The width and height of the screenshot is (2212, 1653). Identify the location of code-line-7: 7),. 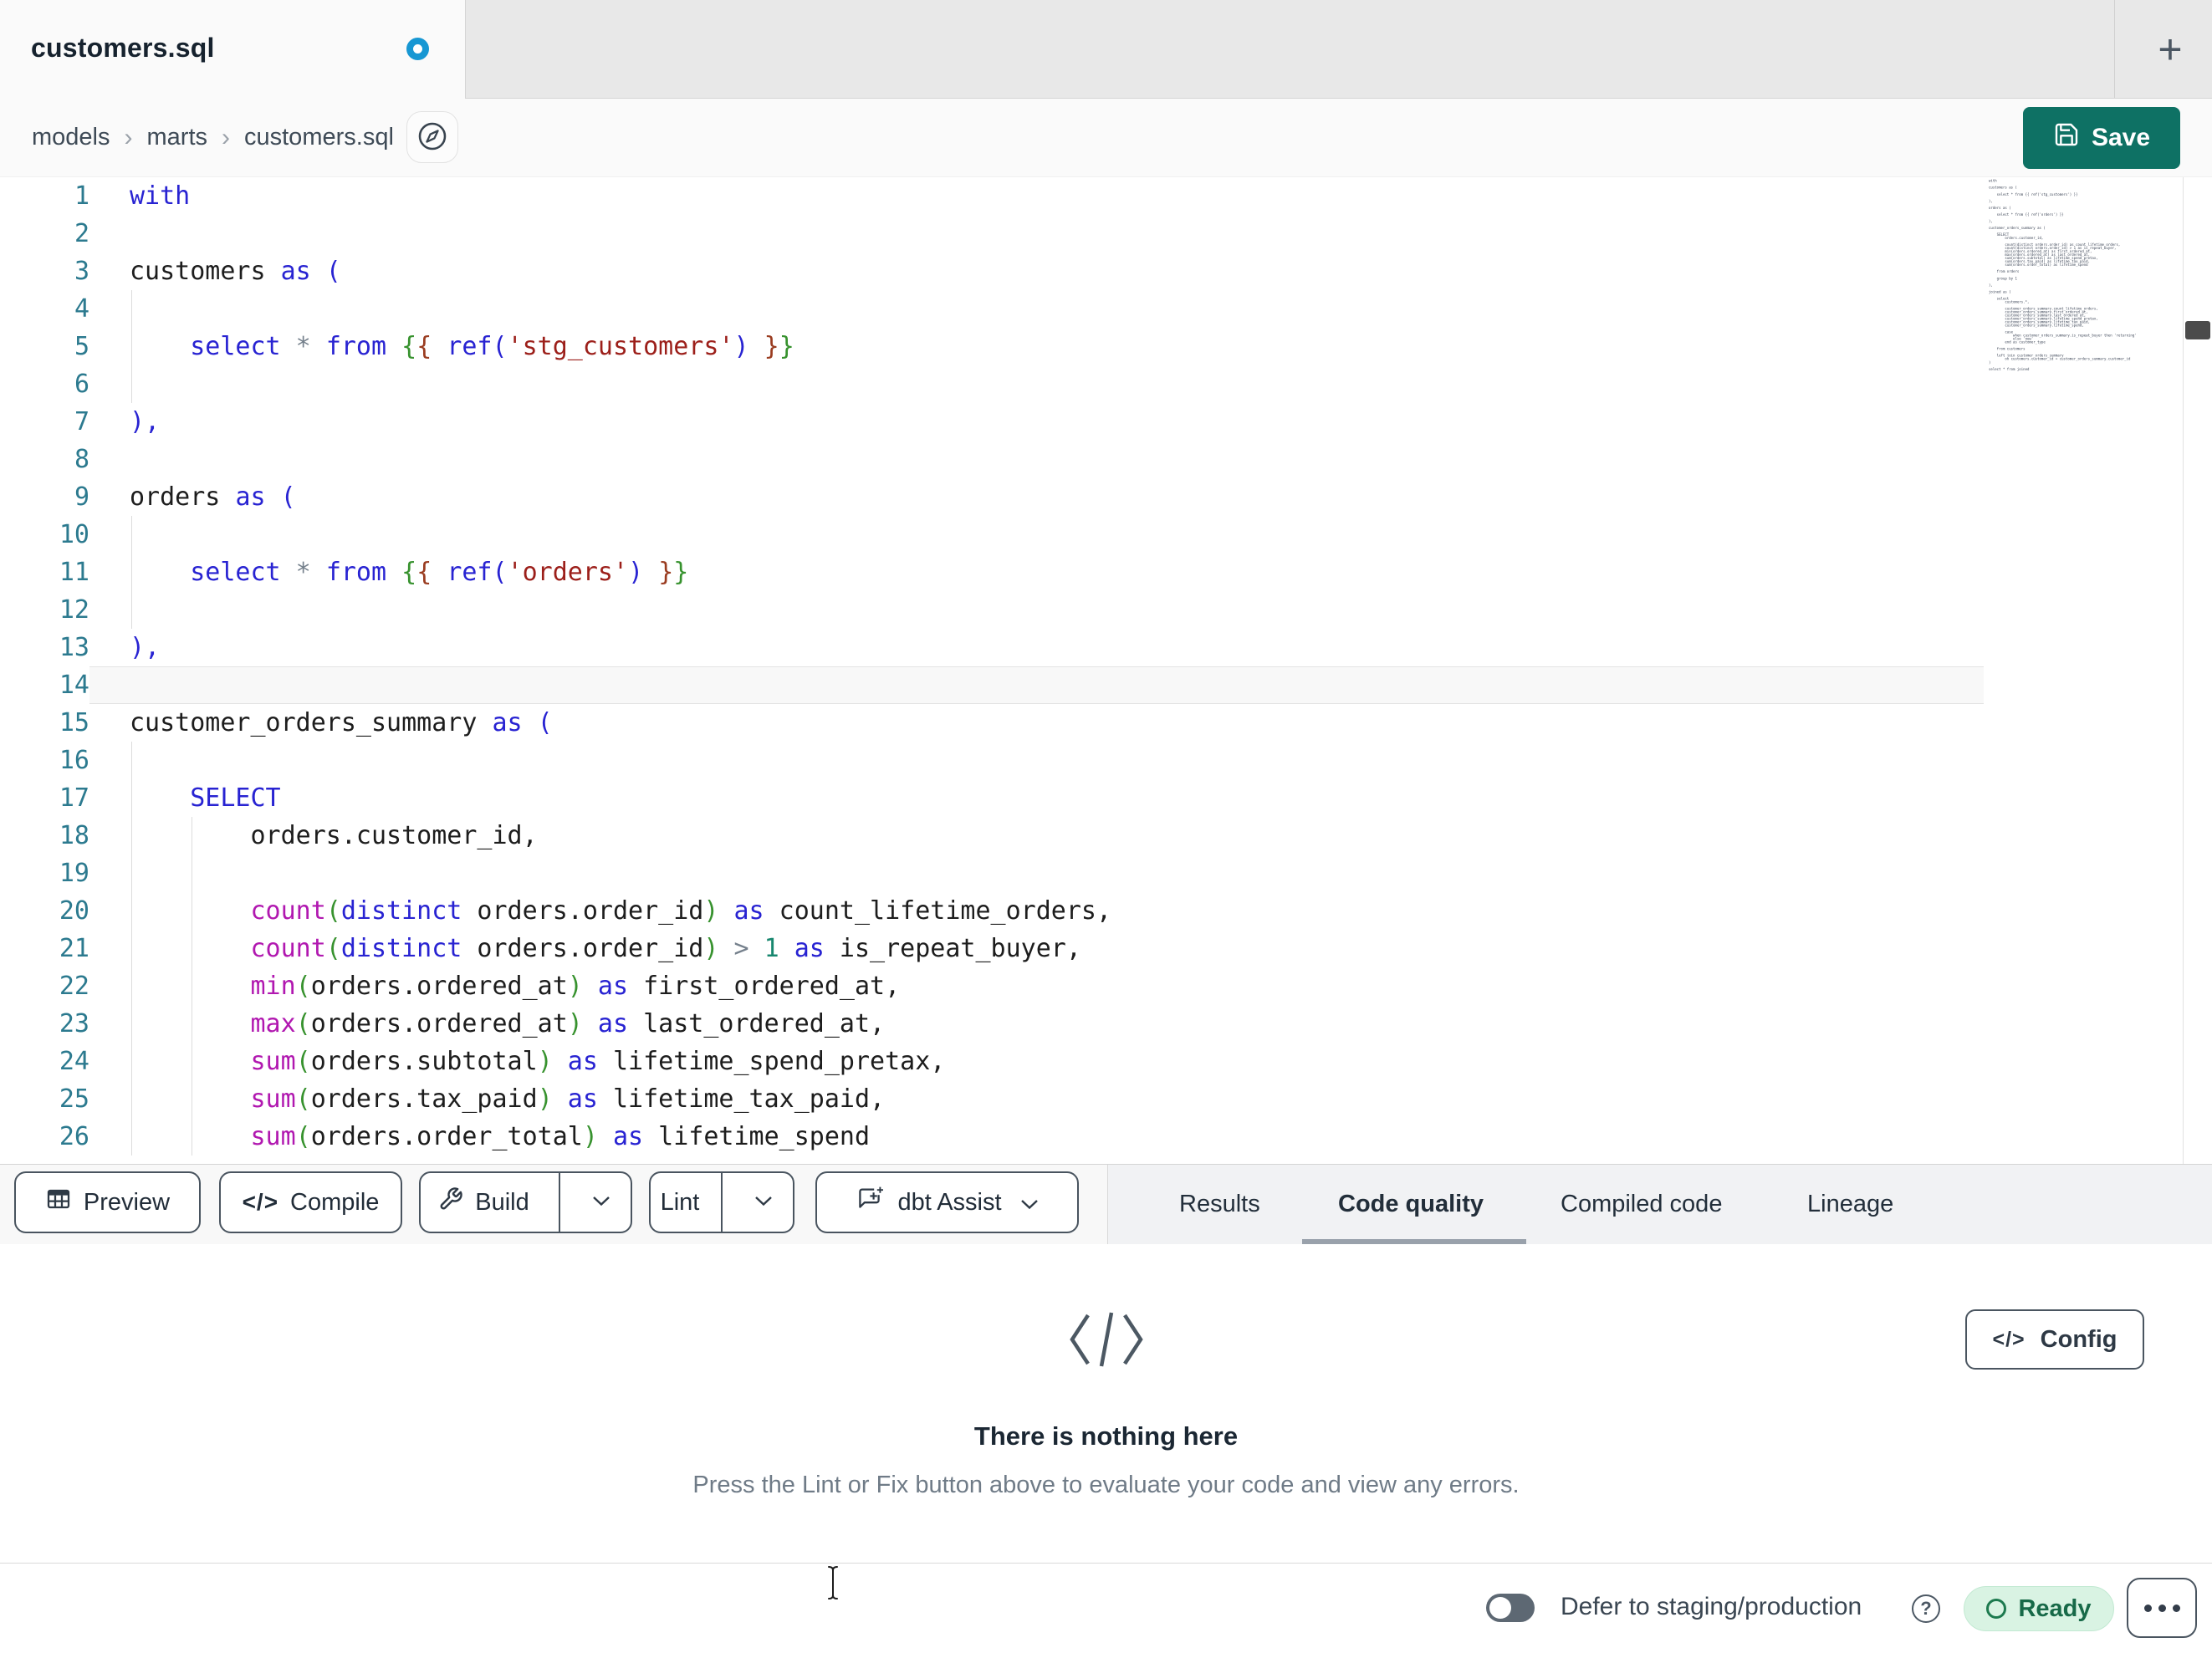
(992, 422).